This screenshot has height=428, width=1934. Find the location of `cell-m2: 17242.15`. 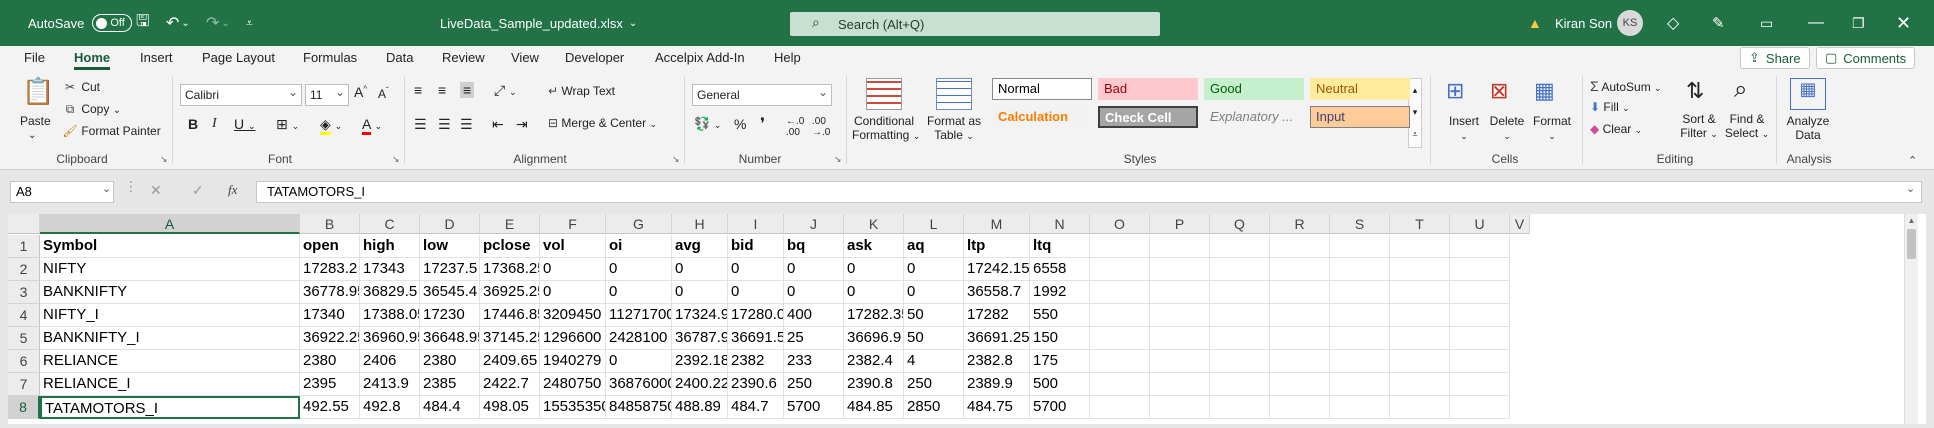

cell-m2: 17242.15 is located at coordinates (997, 269).